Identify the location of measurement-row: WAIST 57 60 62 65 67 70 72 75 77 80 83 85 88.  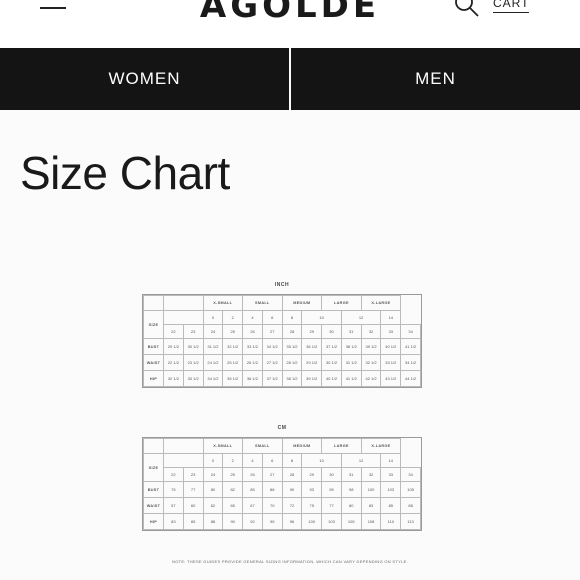
(282, 505).